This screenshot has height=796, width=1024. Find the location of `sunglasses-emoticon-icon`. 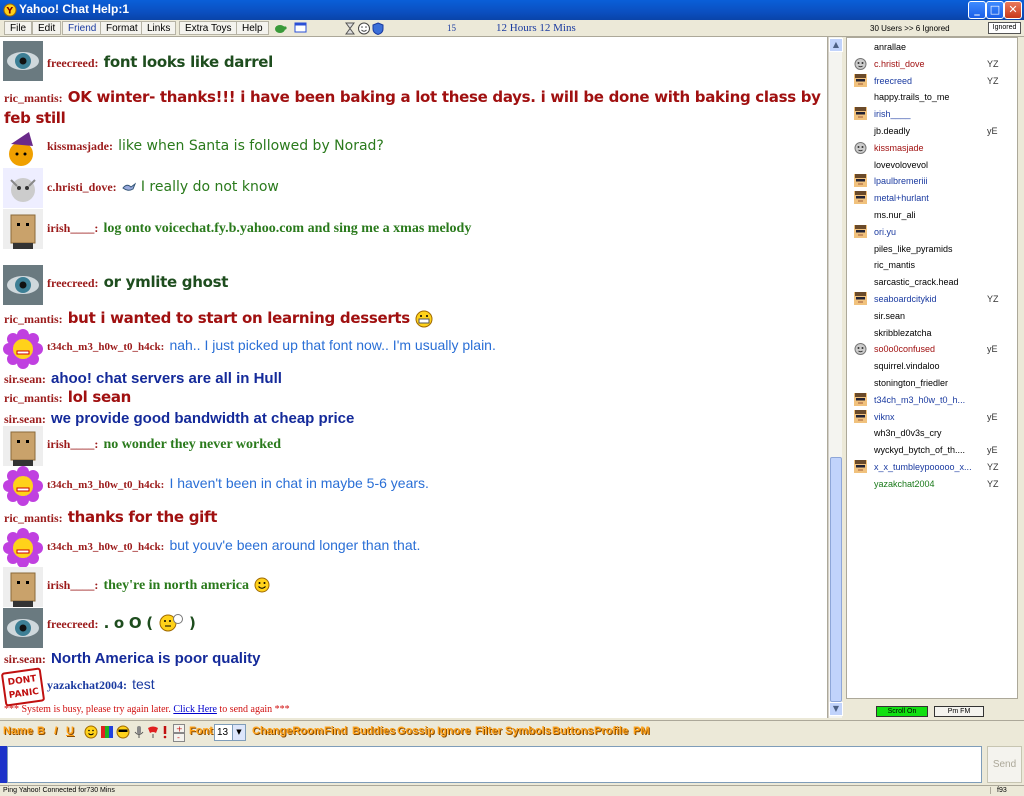

sunglasses-emoticon-icon is located at coordinates (123, 732).